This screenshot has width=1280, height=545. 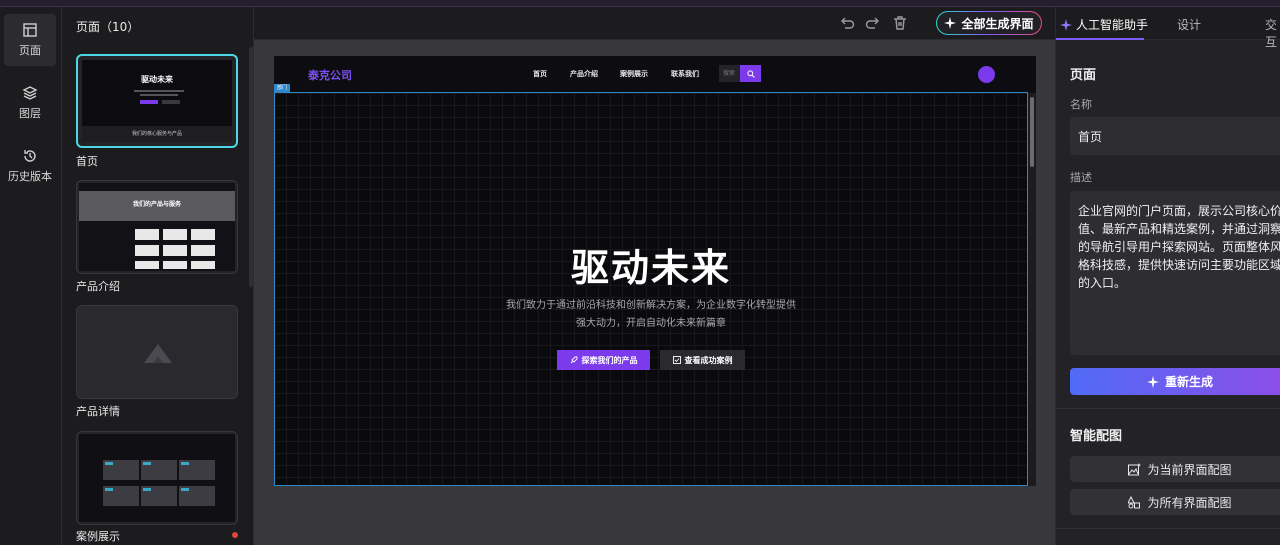 What do you see at coordinates (650, 268) in the screenshot?
I see `hero-title: 驱动未来` at bounding box center [650, 268].